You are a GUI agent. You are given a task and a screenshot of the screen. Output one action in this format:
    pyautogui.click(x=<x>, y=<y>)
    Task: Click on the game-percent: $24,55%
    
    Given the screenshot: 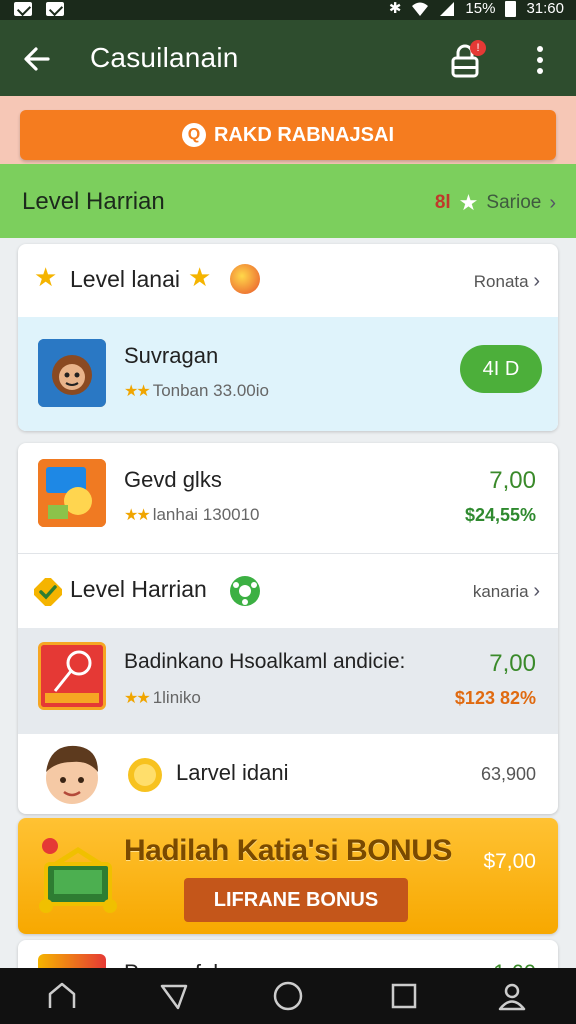 What is the action you would take?
    pyautogui.click(x=500, y=515)
    